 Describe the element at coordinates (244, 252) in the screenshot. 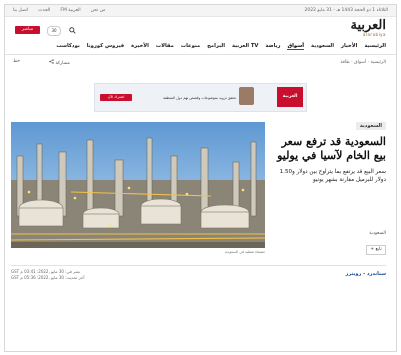

I see `image-caption: مصفاة نفطية في السعودية` at that location.